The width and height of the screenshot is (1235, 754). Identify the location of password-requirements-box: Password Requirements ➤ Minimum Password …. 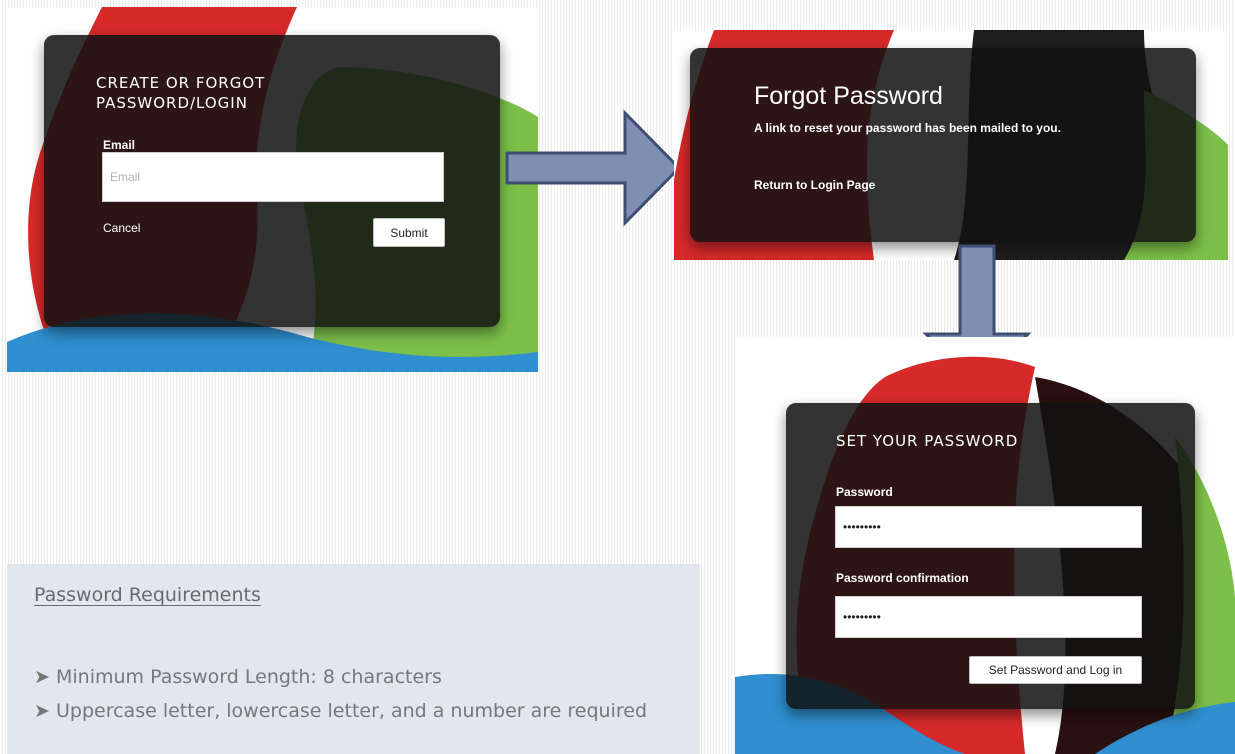
(353, 659).